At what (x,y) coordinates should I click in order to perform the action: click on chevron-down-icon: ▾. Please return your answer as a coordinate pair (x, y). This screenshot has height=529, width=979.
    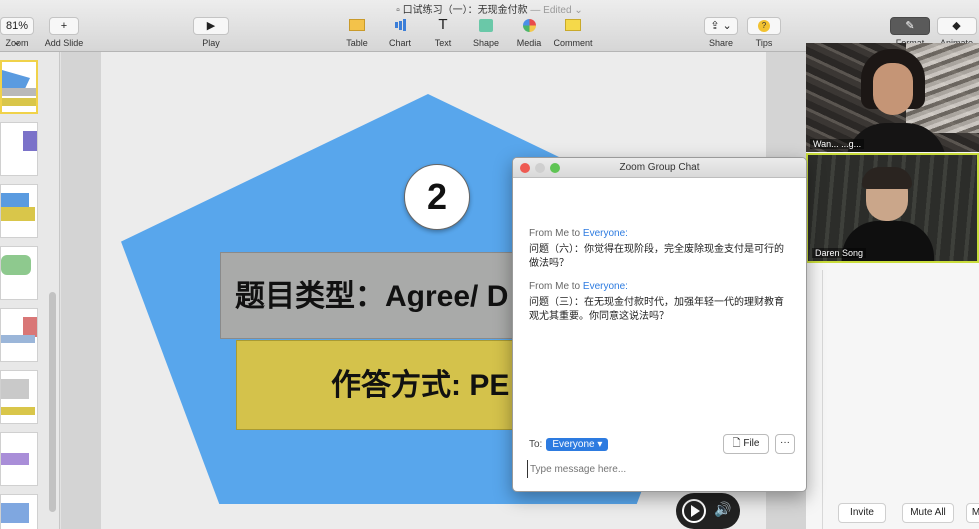
    Looking at the image, I should click on (600, 444).